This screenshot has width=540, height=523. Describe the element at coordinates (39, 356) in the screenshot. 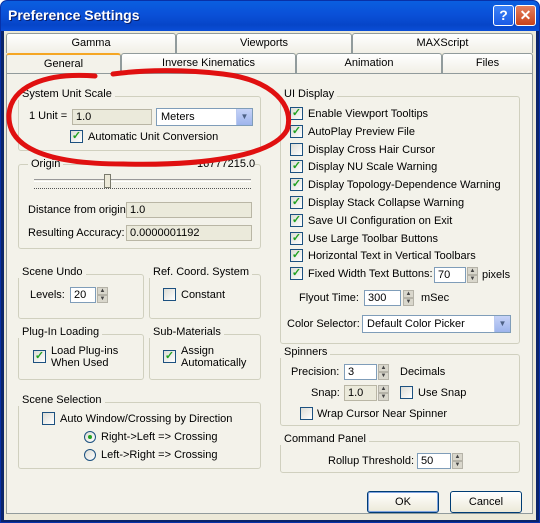

I see `load-plugins-checkbox: ✓` at that location.